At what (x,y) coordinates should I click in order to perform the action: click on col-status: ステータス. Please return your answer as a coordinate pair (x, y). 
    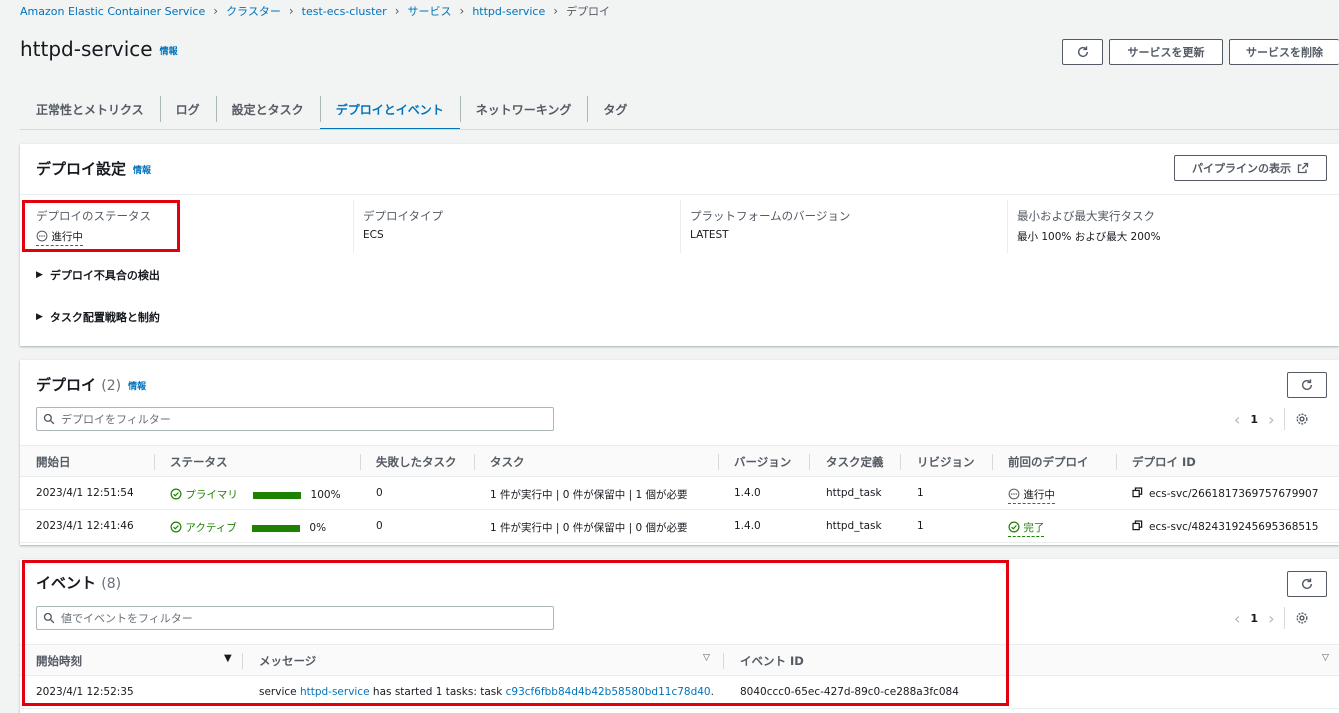
    Looking at the image, I should click on (199, 462).